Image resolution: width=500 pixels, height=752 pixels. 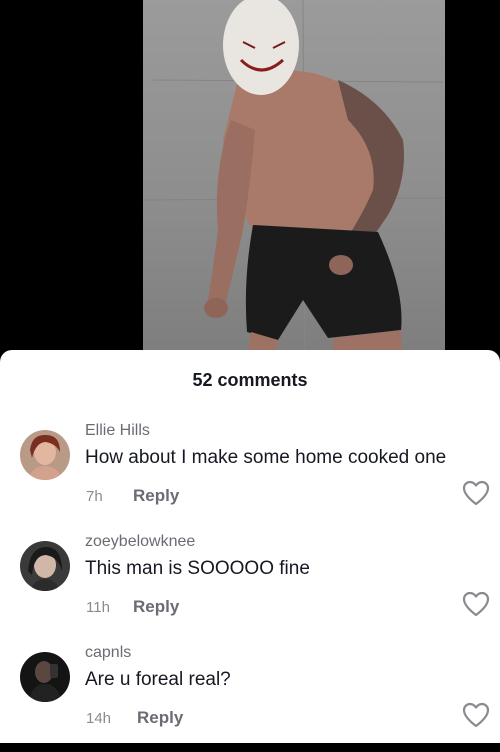 I want to click on comment-time: 11h, so click(x=98, y=607).